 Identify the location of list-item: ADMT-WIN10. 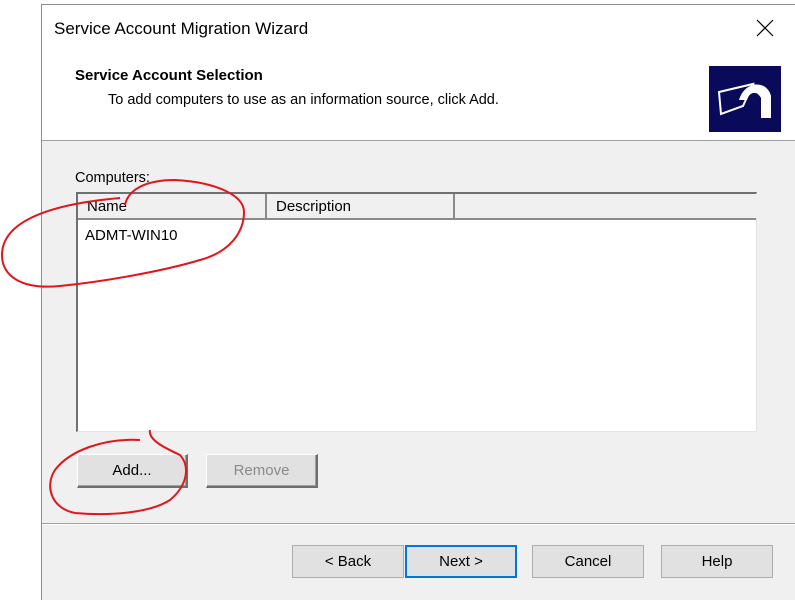
(131, 235).